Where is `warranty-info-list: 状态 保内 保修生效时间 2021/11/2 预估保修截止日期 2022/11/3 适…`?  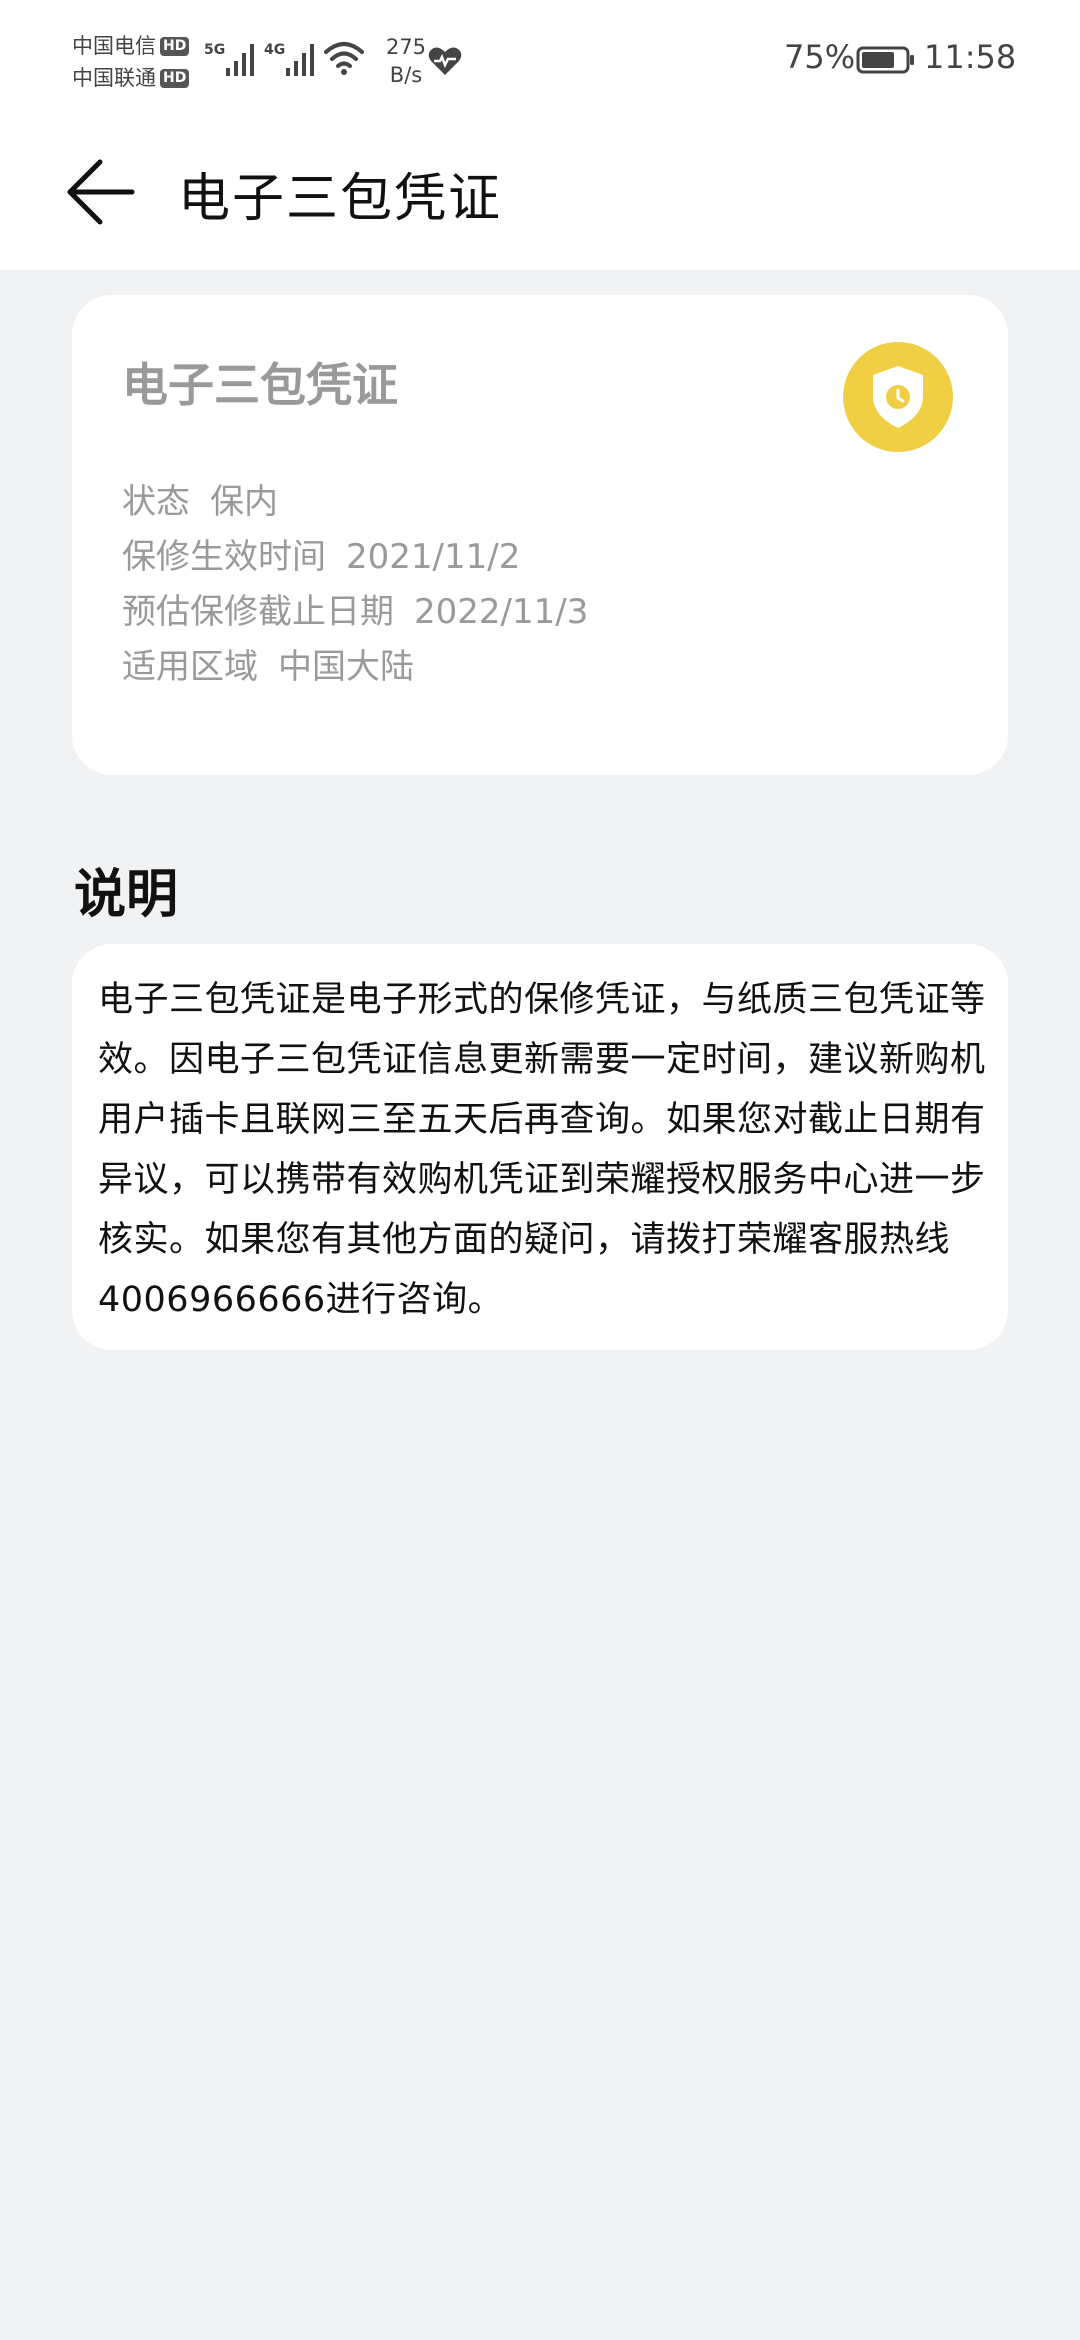 warranty-info-list: 状态 保内 保修生效时间 2021/11/2 预估保修截止日期 2022/11/3 适… is located at coordinates (355, 585).